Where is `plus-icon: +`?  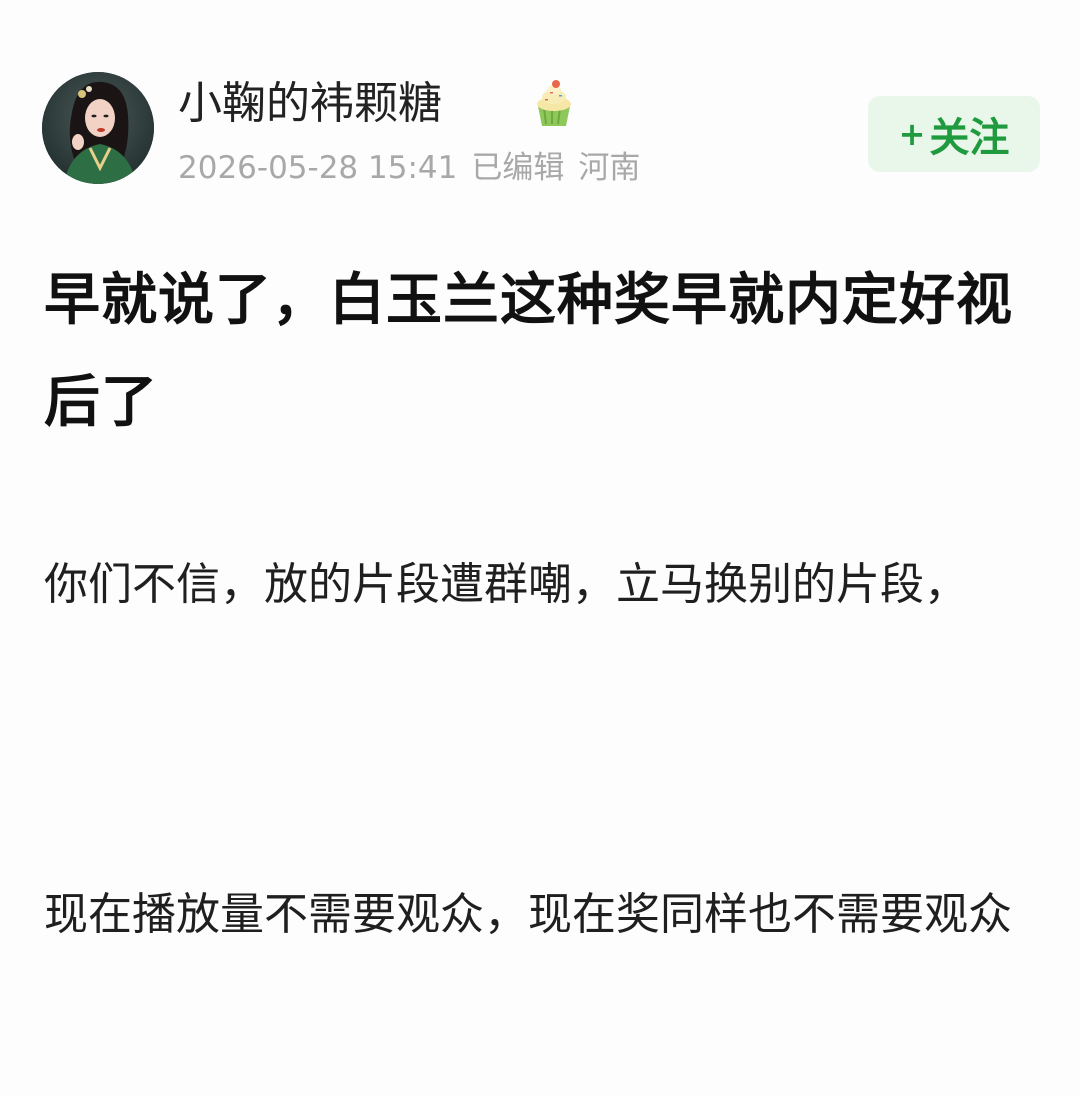
plus-icon: + is located at coordinates (912, 134).